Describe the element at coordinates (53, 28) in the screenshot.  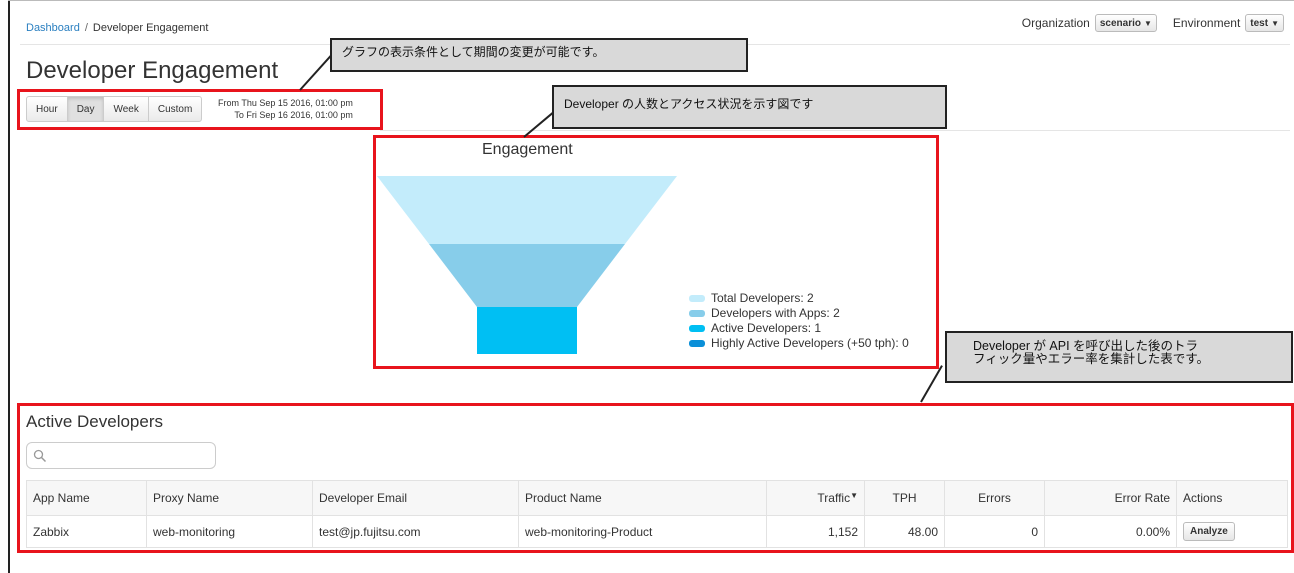
I see `breadcrumb-dashboard-link: Dashboard` at that location.